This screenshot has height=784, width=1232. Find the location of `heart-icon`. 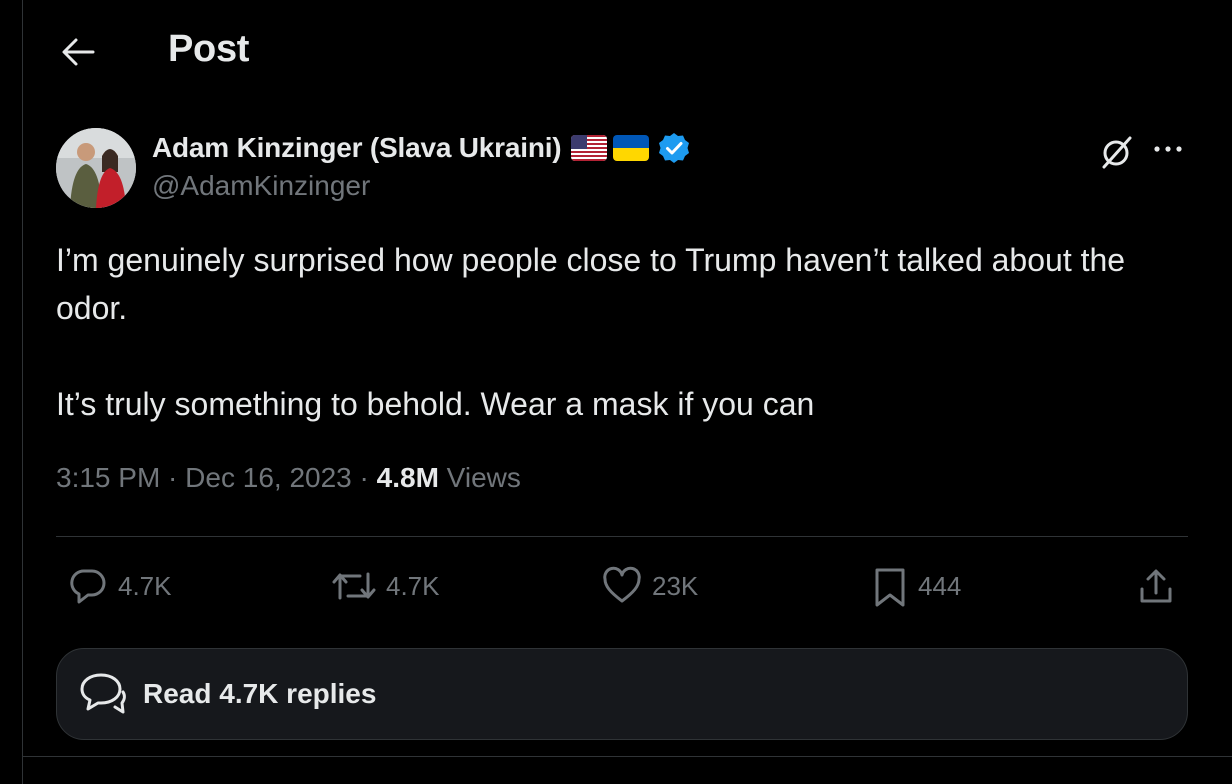

heart-icon is located at coordinates (622, 584).